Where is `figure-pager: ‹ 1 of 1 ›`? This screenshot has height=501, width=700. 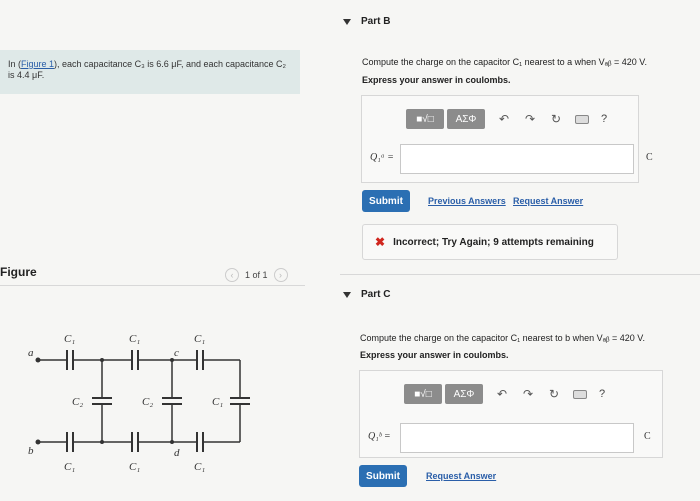 figure-pager: ‹ 1 of 1 › is located at coordinates (256, 275).